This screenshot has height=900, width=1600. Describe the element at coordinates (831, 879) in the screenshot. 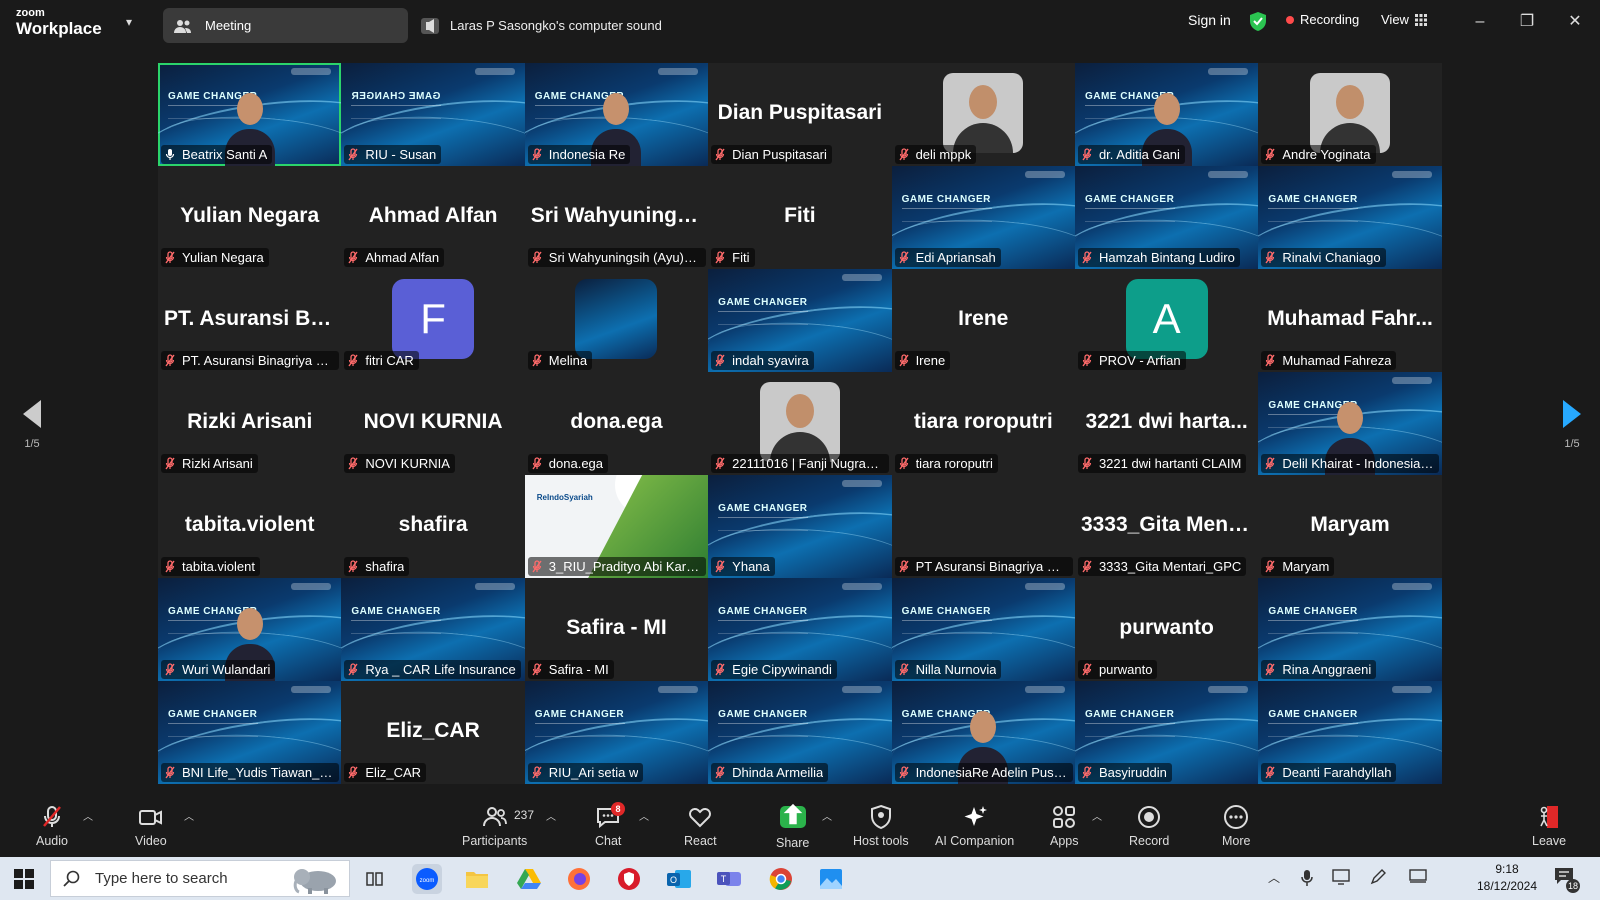

I see `photos-app-icon` at that location.